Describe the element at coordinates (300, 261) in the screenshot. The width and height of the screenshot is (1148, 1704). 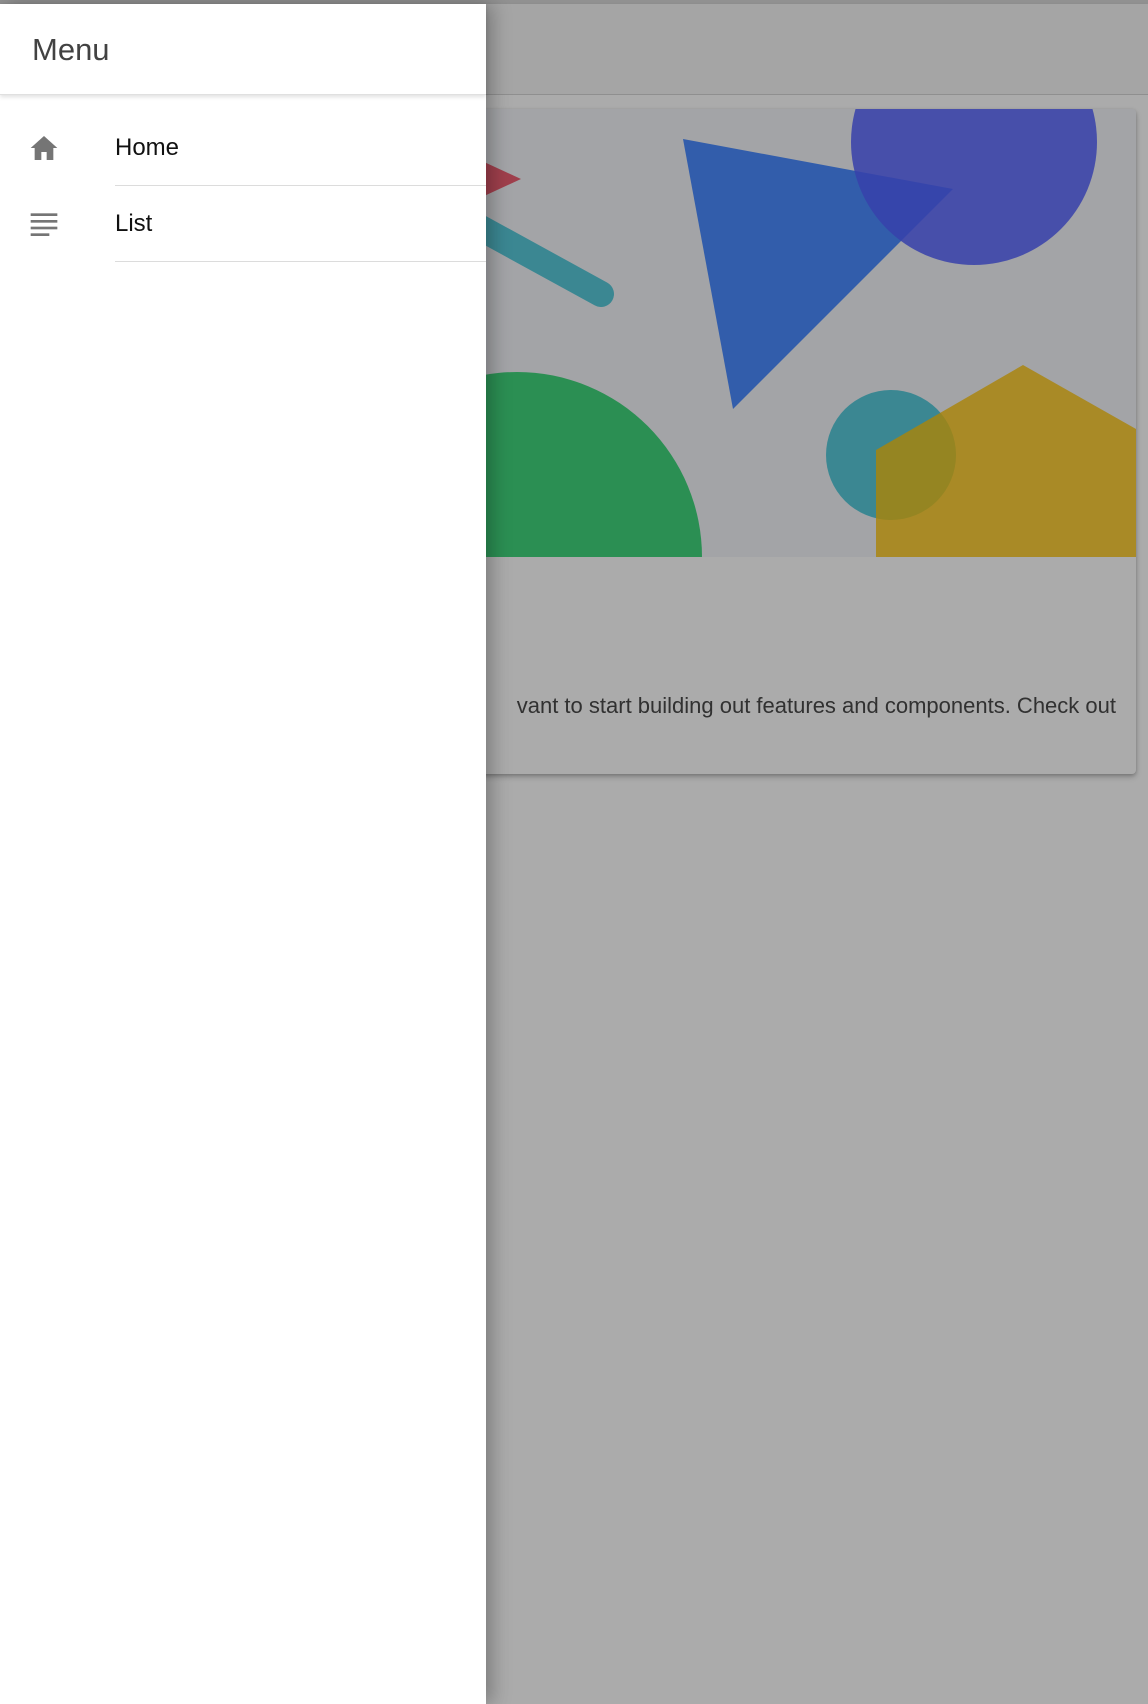
I see `menu-item-divider` at that location.